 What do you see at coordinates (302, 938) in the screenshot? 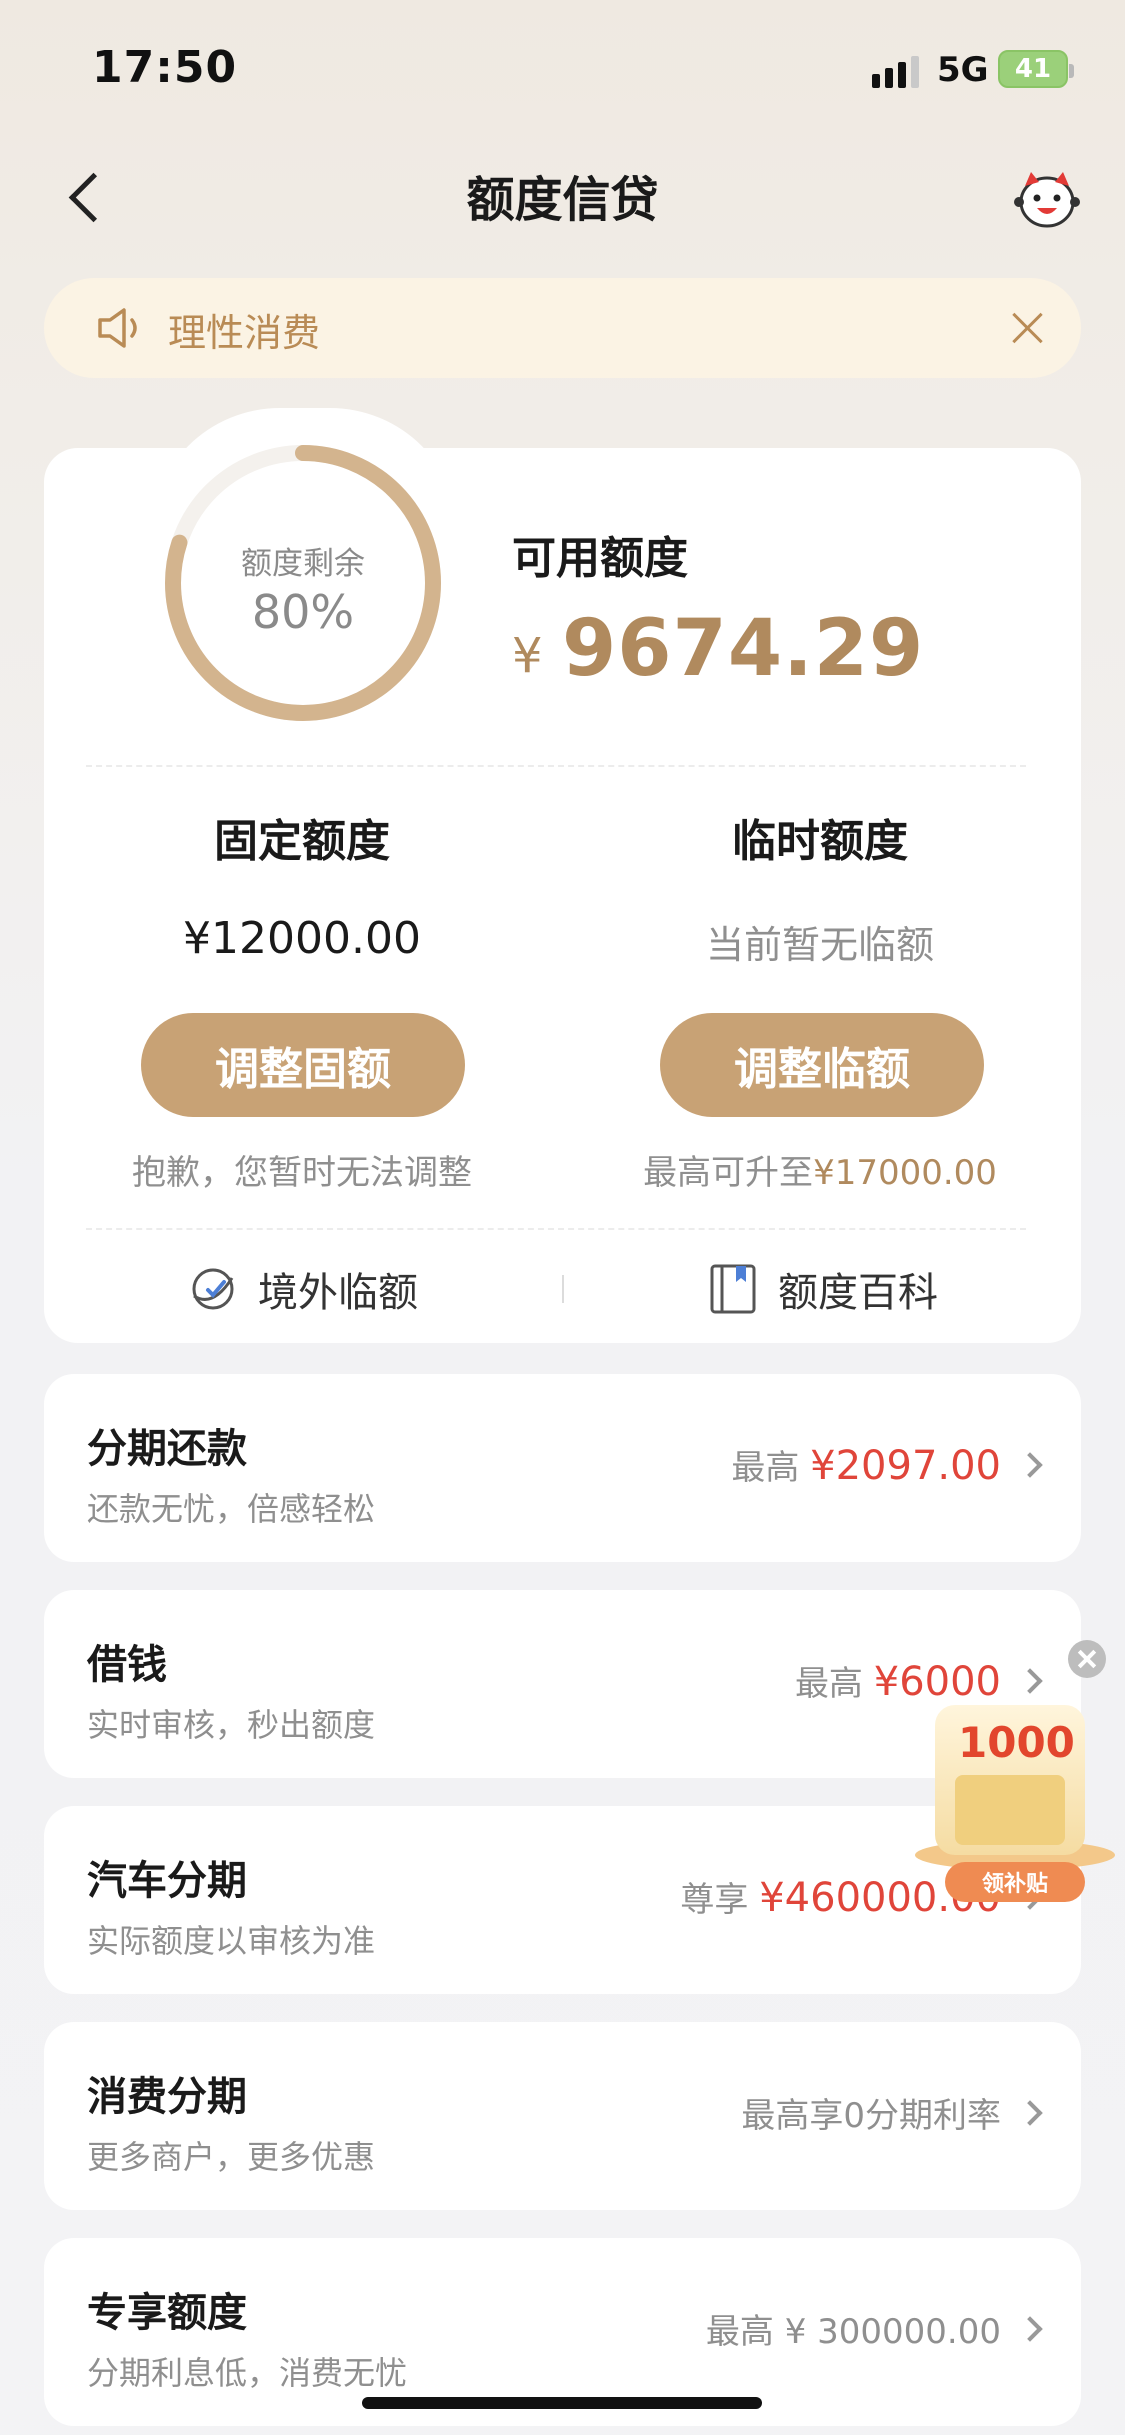
I see `fixed-quota-value: ¥12000.00` at bounding box center [302, 938].